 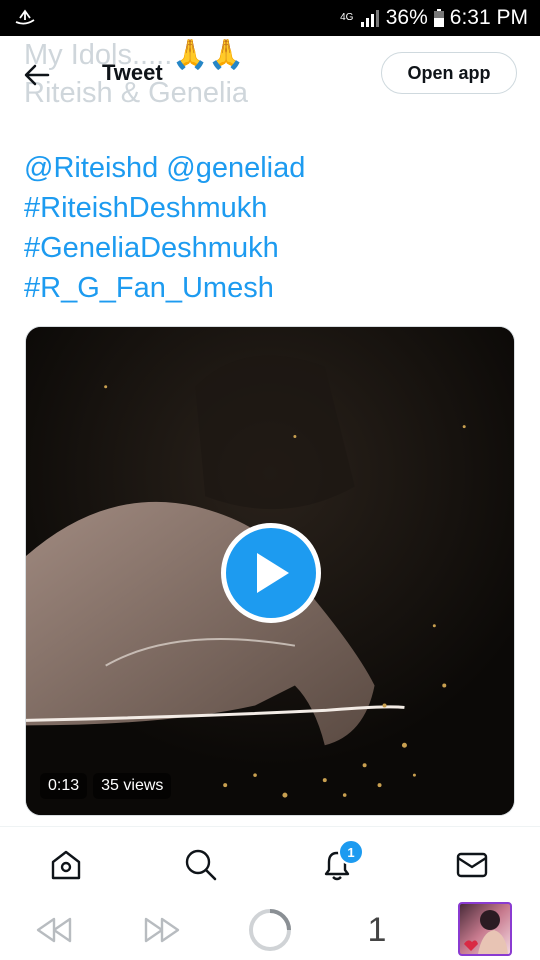 I want to click on arrow-left-icon, so click(x=37, y=75).